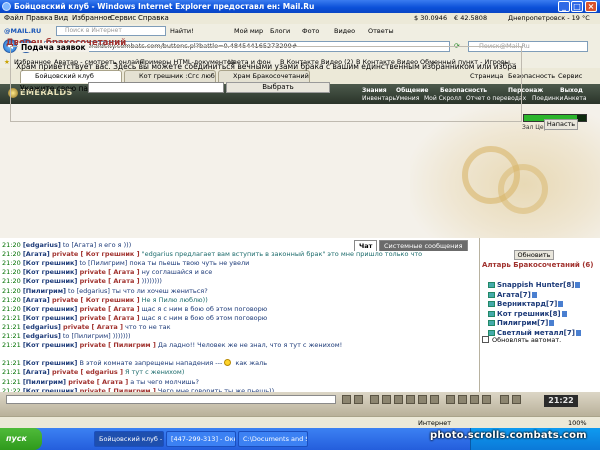  I want to click on toolbar-photo: Фото, so click(310, 31).